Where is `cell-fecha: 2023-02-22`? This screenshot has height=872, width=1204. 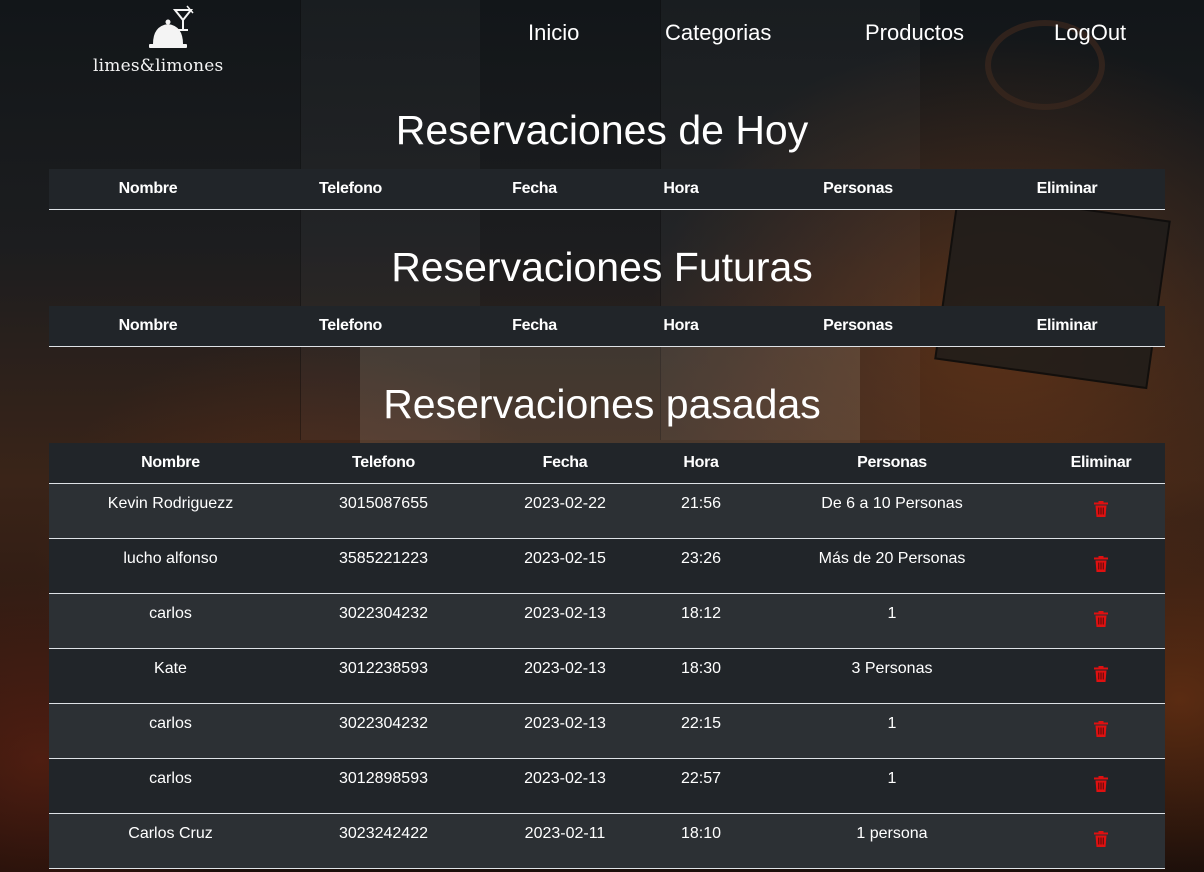
cell-fecha: 2023-02-22 is located at coordinates (565, 511).